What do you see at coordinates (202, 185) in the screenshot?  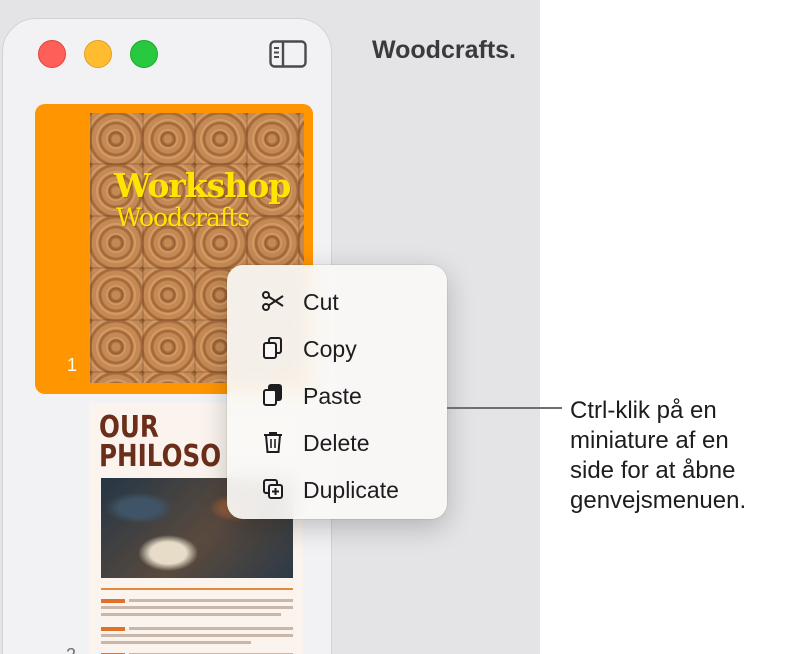 I see `cover-title: Workshop` at bounding box center [202, 185].